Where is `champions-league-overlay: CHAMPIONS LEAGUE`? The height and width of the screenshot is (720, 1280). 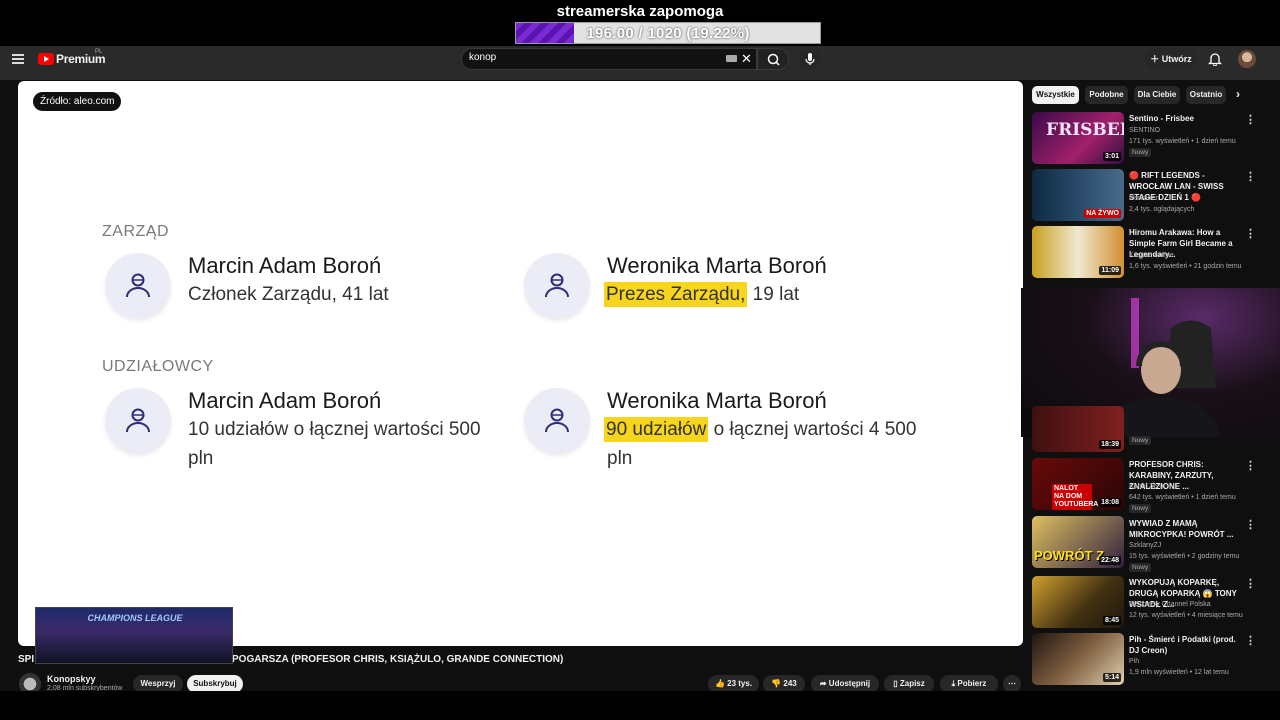
champions-league-overlay: CHAMPIONS LEAGUE is located at coordinates (134, 635).